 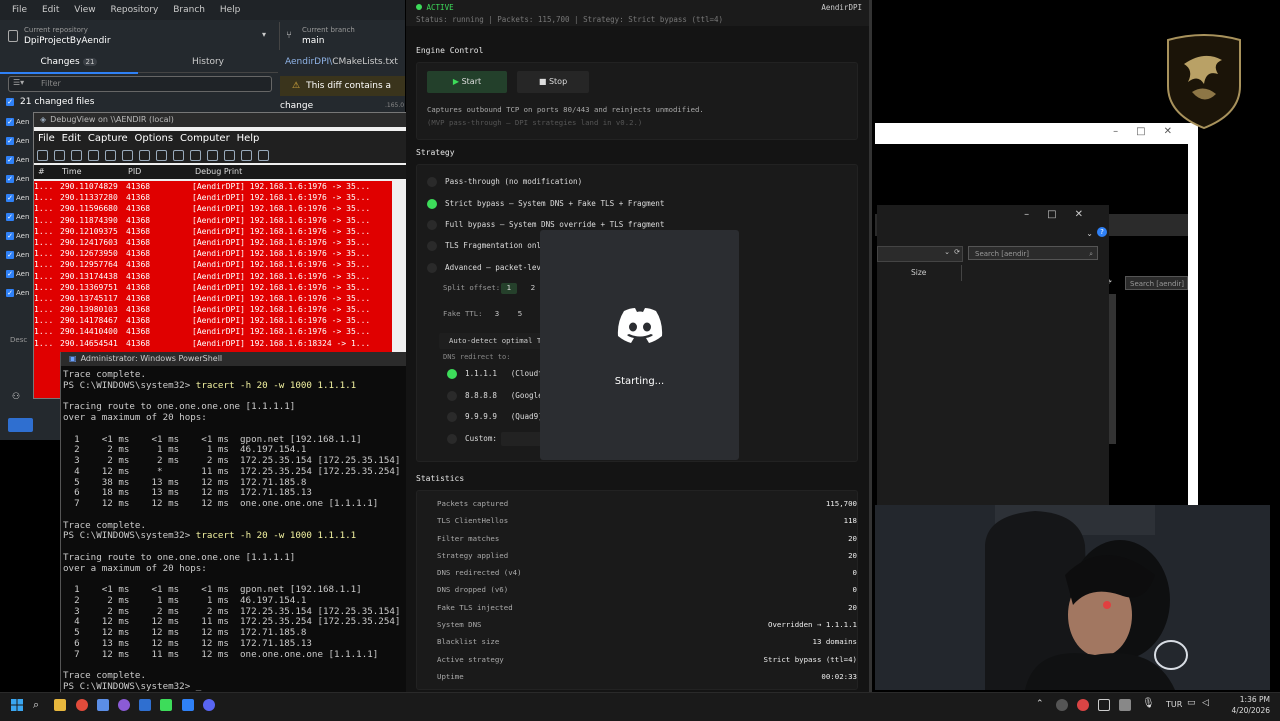 What do you see at coordinates (212, 155) in the screenshot?
I see `highlight-icon` at bounding box center [212, 155].